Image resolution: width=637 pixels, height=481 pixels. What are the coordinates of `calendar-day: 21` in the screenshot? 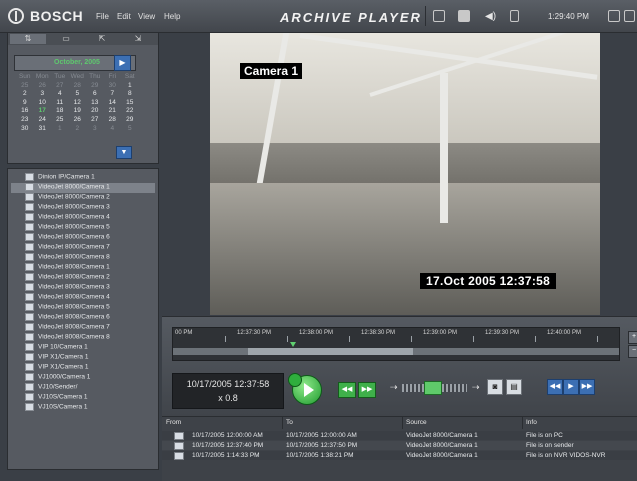 It's located at (113, 111).